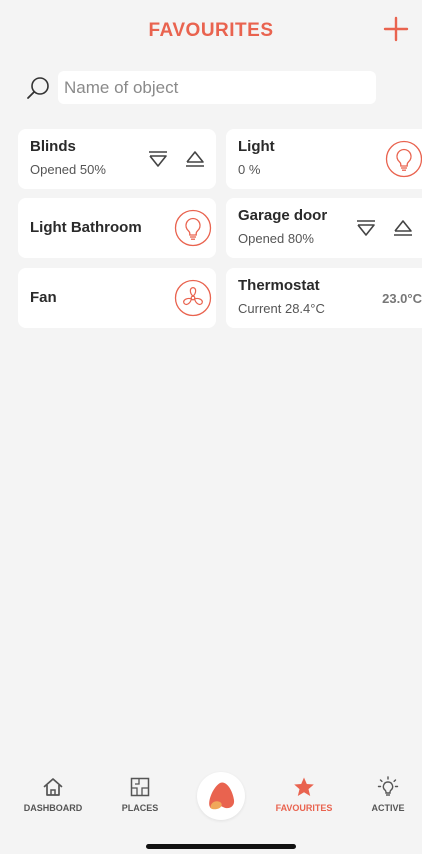 The height and width of the screenshot is (854, 422). I want to click on plus-icon, so click(396, 29).